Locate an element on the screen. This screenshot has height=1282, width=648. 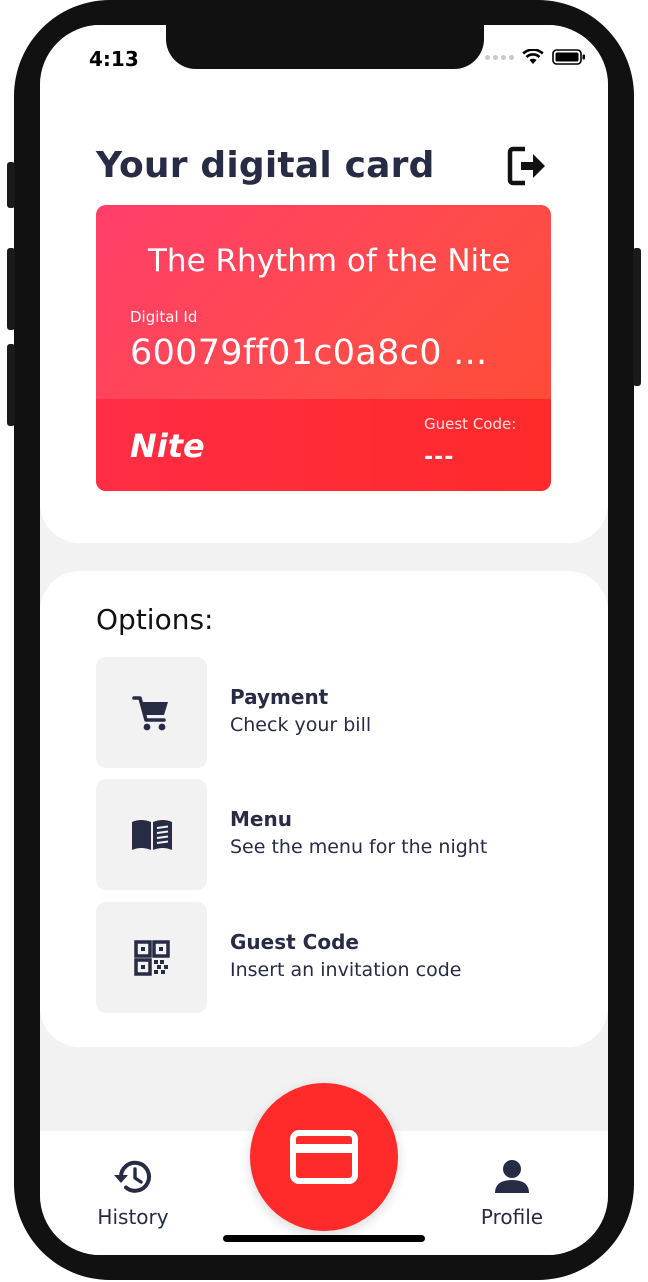
options-heading: Options: is located at coordinates (155, 619).